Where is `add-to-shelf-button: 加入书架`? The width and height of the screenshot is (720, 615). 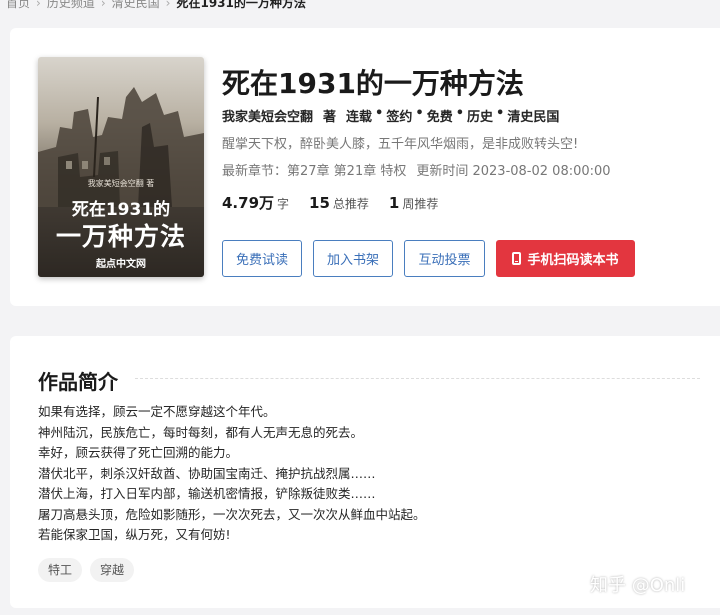
add-to-shelf-button: 加入书架 is located at coordinates (353, 258).